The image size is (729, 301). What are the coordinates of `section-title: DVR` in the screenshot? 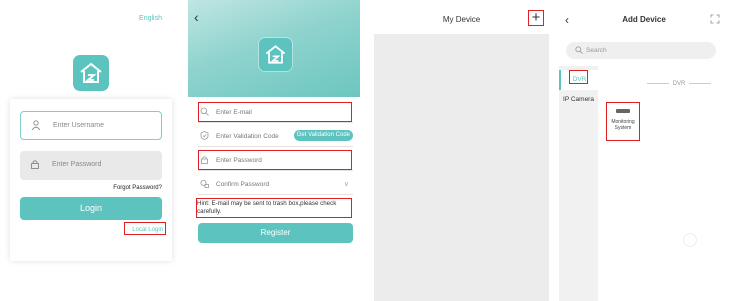 It's located at (679, 84).